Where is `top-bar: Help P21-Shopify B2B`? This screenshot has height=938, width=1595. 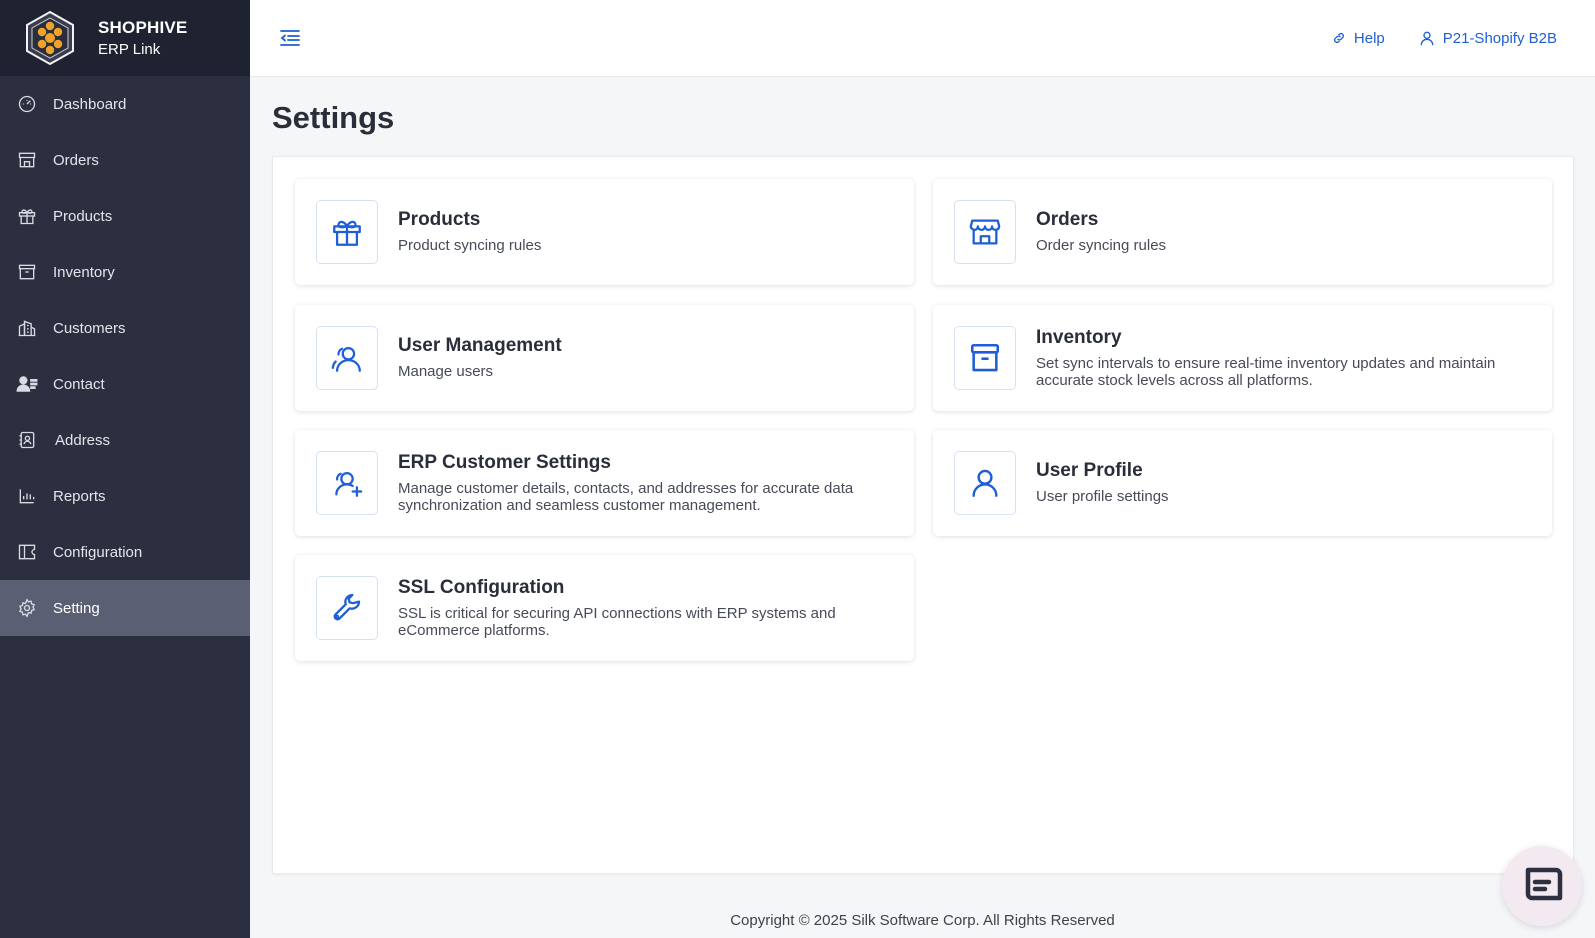 top-bar: Help P21-Shopify B2B is located at coordinates (922, 38).